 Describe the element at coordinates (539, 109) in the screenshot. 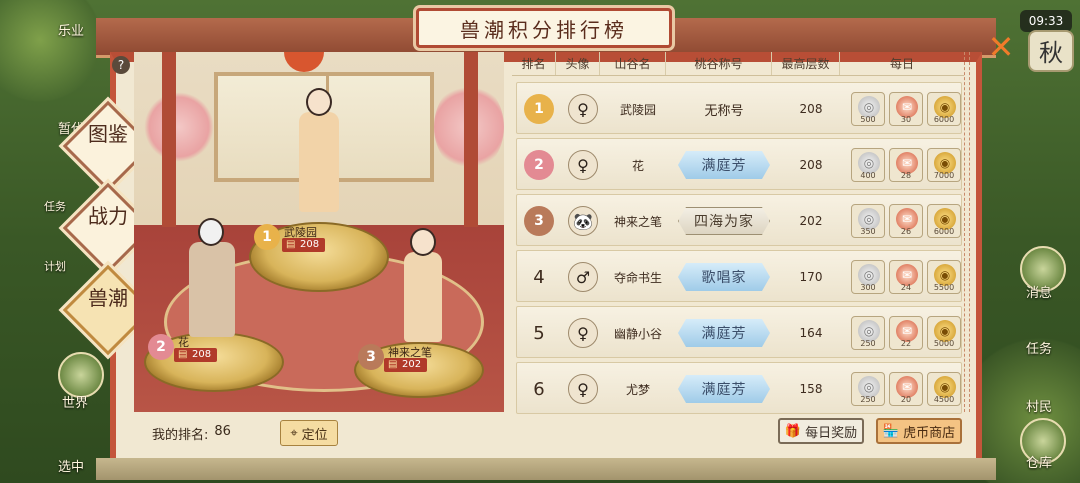

I see `rank-cell: 1` at that location.